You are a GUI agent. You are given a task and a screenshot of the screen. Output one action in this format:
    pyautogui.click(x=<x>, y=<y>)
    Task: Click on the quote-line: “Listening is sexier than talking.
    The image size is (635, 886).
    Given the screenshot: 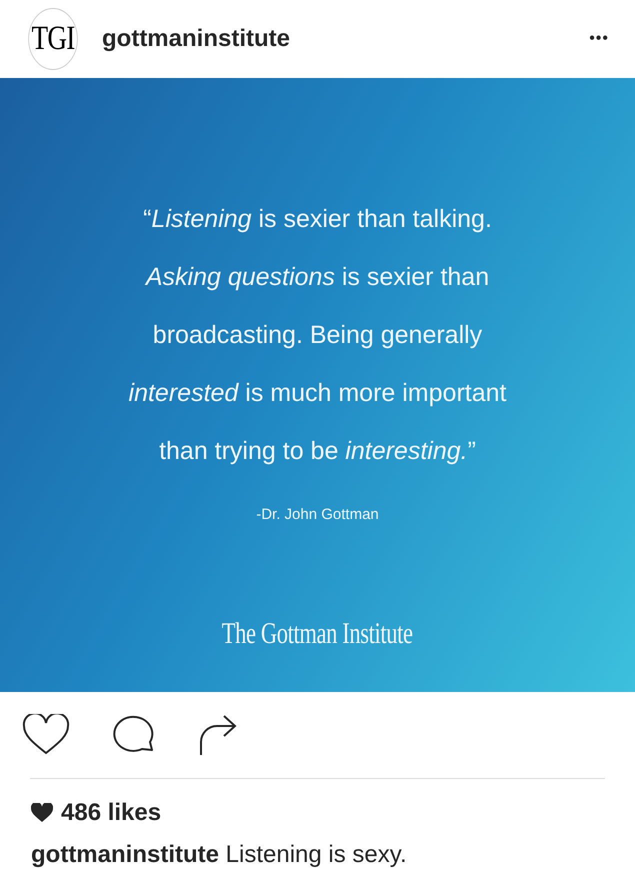 What is the action you would take?
    pyautogui.click(x=317, y=219)
    